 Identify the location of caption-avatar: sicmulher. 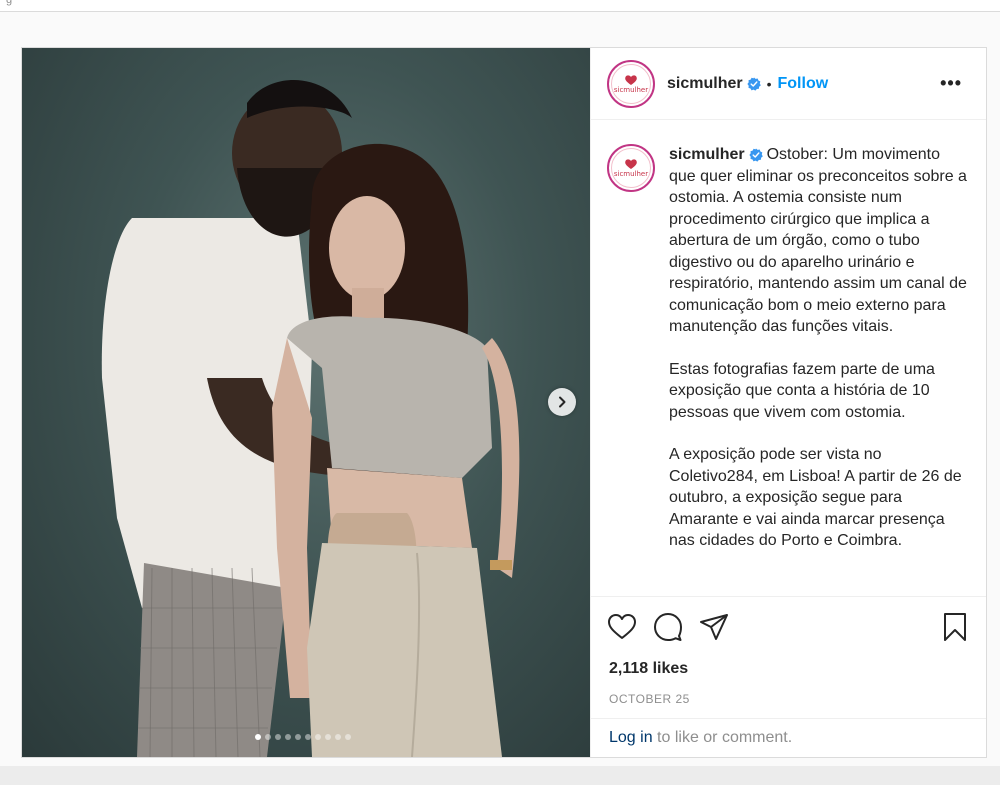
(631, 168).